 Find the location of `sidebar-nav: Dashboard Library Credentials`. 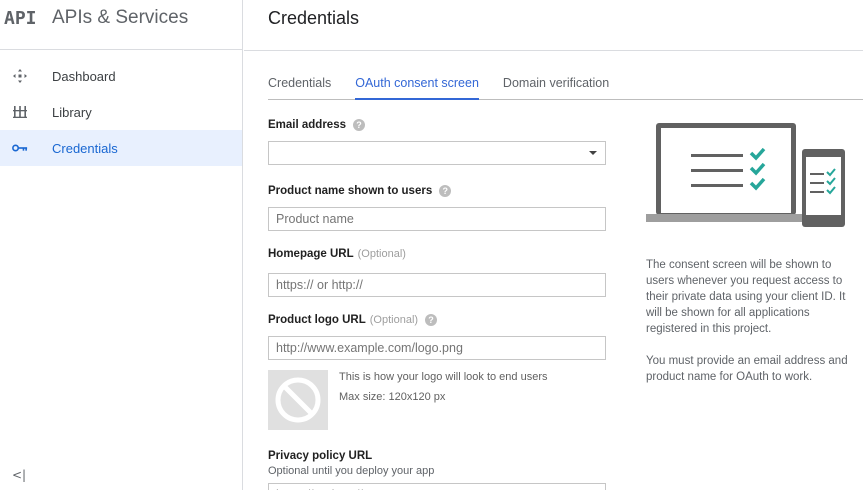

sidebar-nav: Dashboard Library Credentials is located at coordinates (121, 108).